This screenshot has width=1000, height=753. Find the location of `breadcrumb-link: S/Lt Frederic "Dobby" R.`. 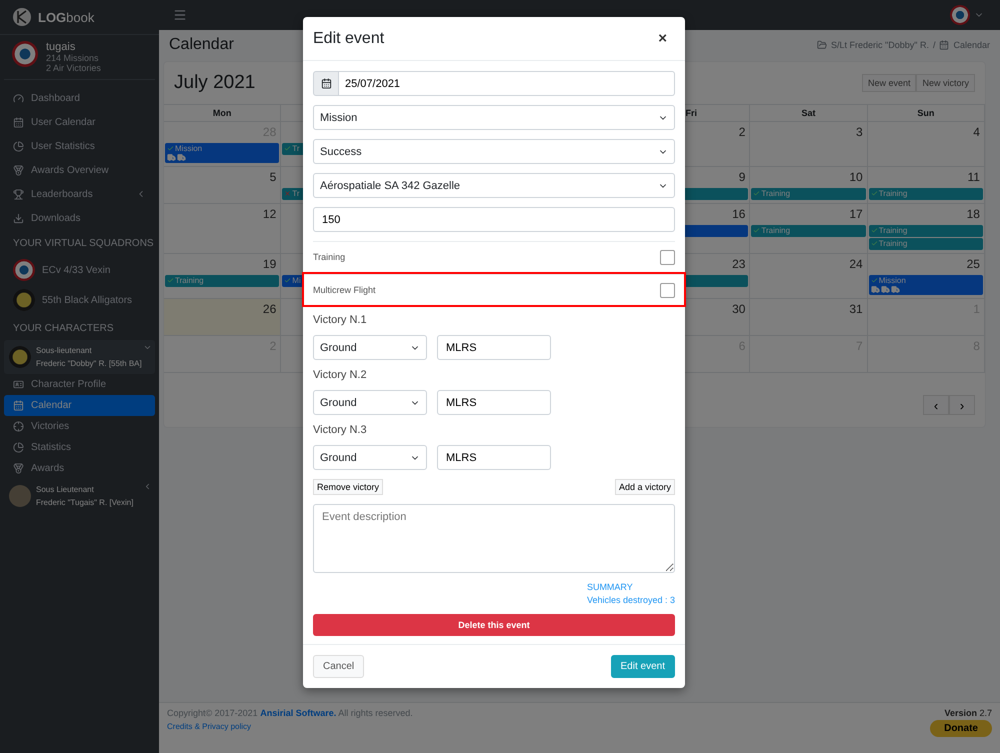

breadcrumb-link: S/Lt Frederic "Dobby" R. is located at coordinates (880, 45).